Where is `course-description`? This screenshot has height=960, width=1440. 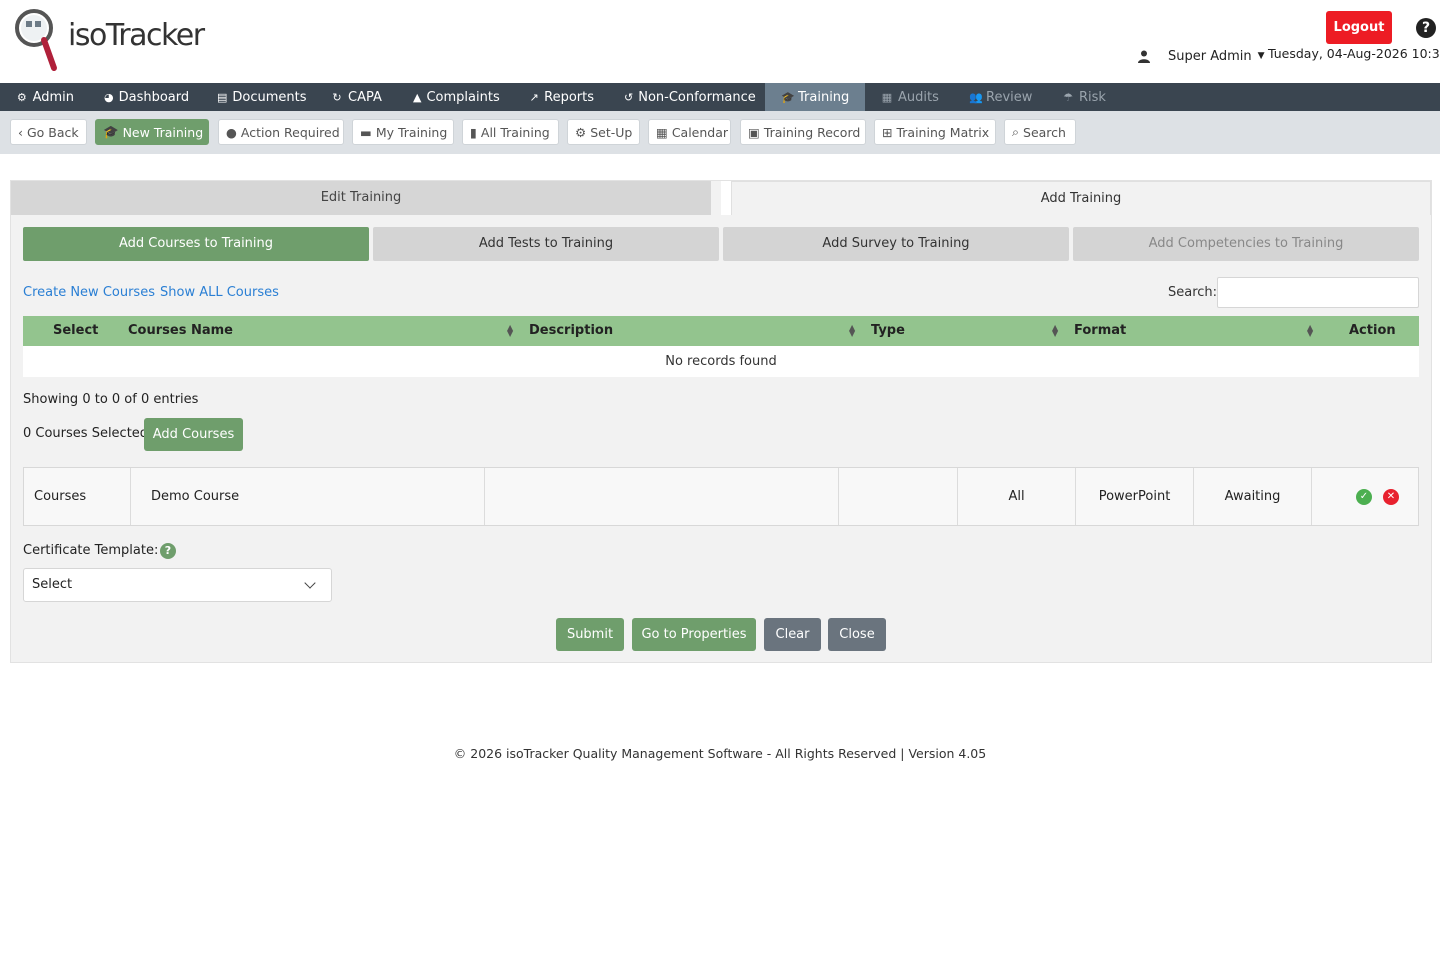 course-description is located at coordinates (662, 496).